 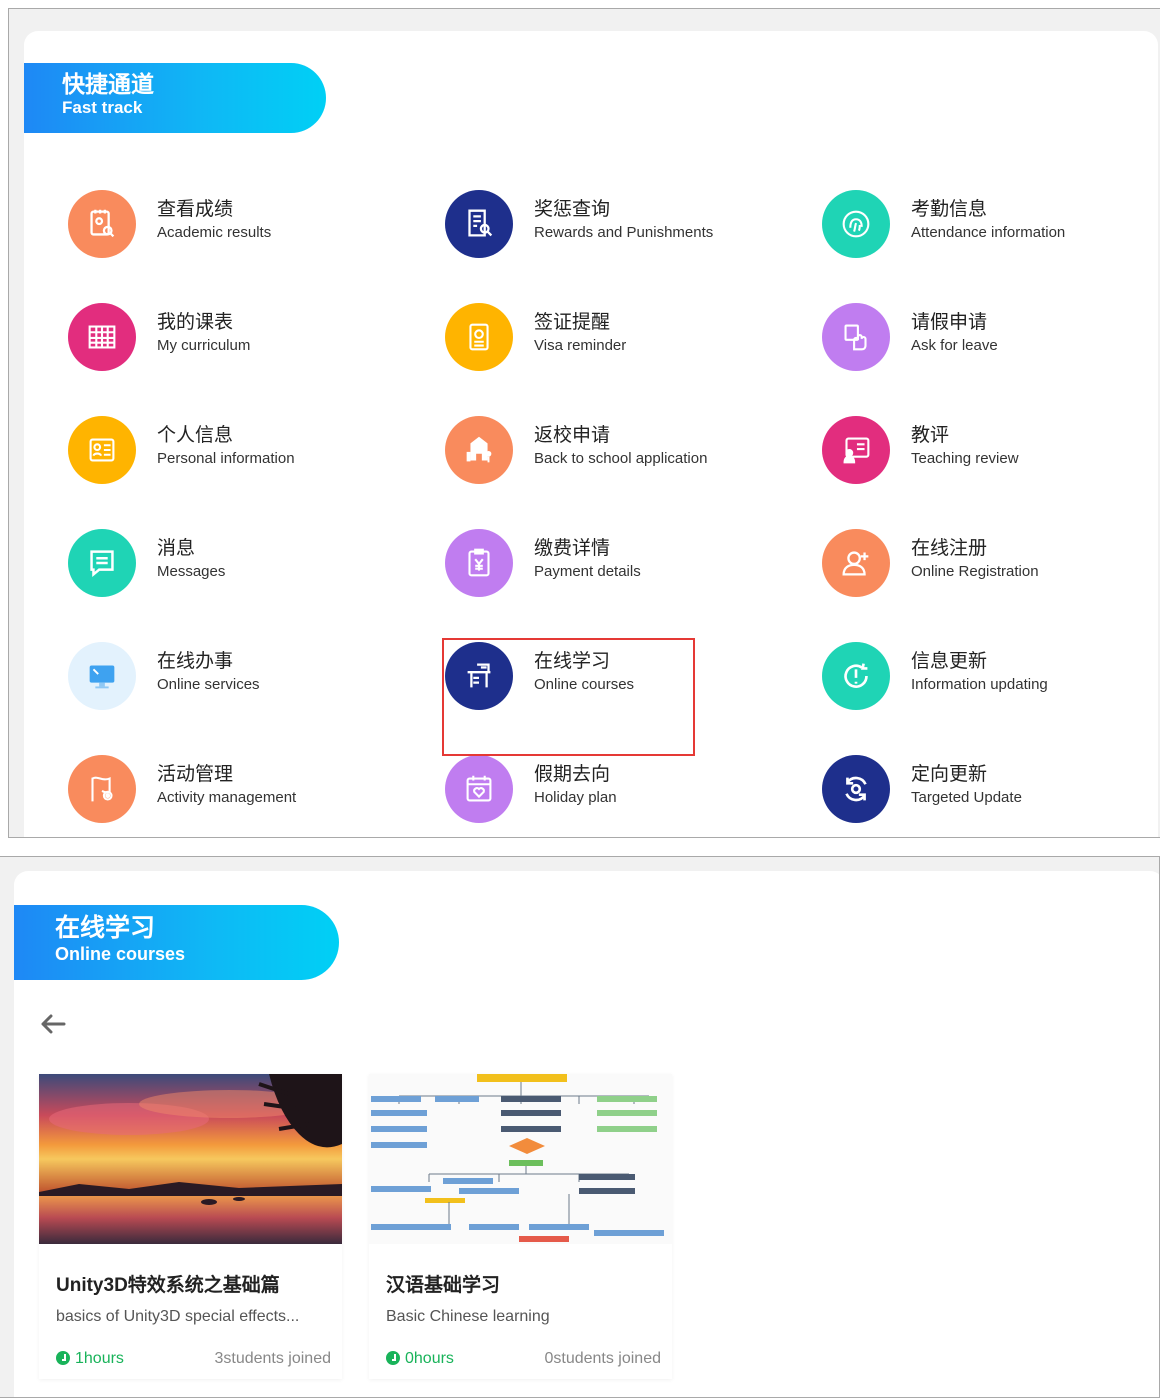 I want to click on shortcut-label-en: Attendance information, so click(x=988, y=232).